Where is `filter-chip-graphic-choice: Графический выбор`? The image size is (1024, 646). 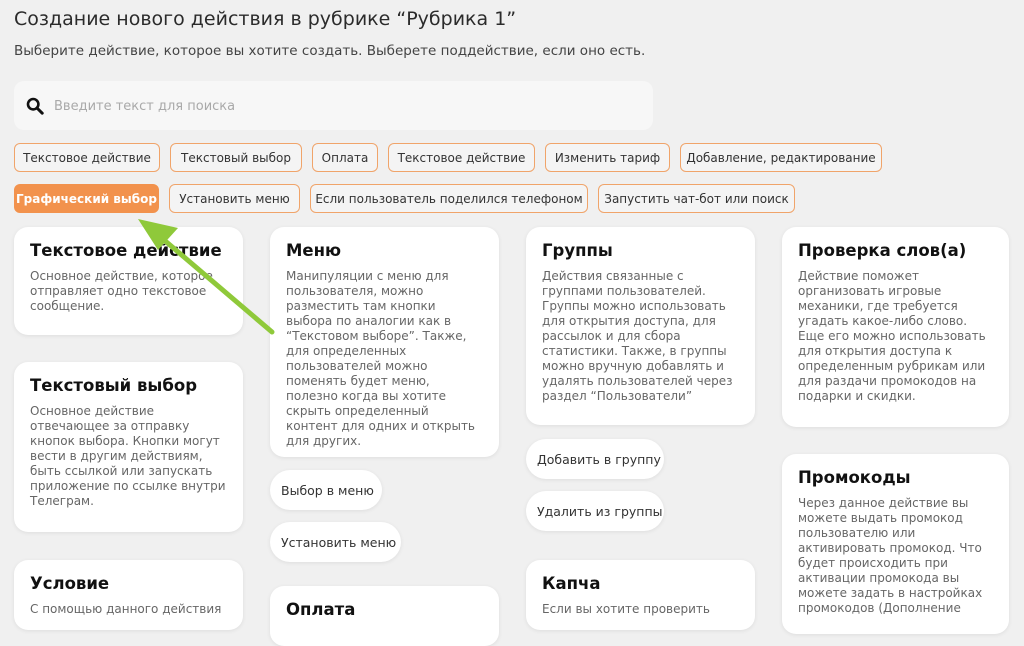
filter-chip-graphic-choice: Графический выбор is located at coordinates (86, 198).